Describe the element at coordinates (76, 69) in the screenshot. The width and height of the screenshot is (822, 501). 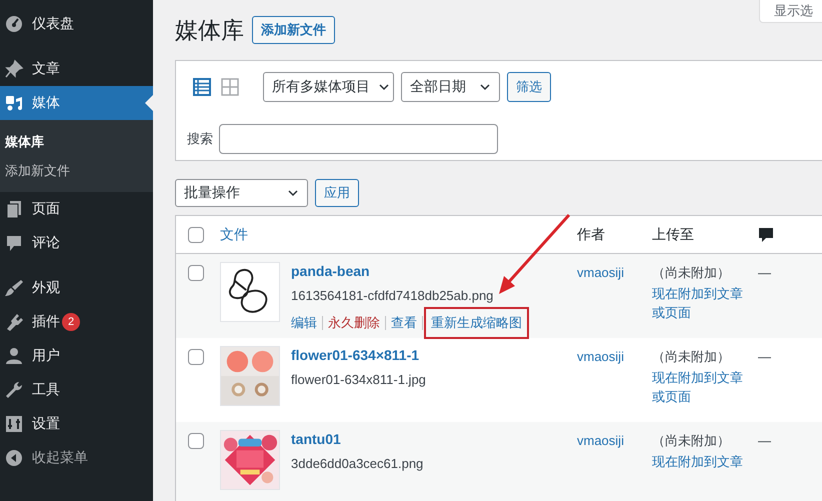
I see `menu-item: 文章` at that location.